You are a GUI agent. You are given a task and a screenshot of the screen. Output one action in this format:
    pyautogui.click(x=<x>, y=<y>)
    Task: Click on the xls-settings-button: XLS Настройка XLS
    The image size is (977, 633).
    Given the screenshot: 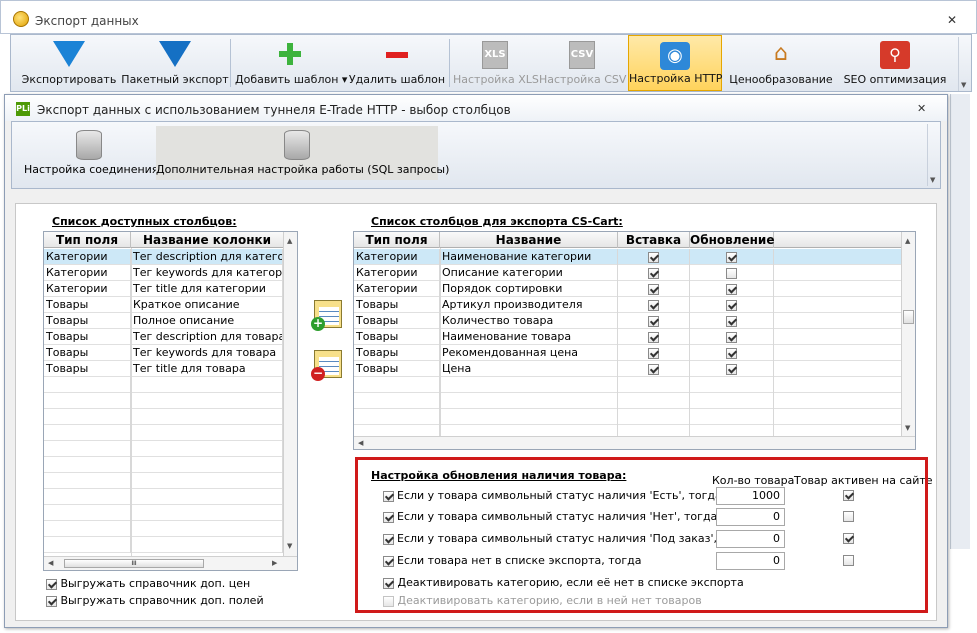 What is the action you would take?
    pyautogui.click(x=496, y=63)
    